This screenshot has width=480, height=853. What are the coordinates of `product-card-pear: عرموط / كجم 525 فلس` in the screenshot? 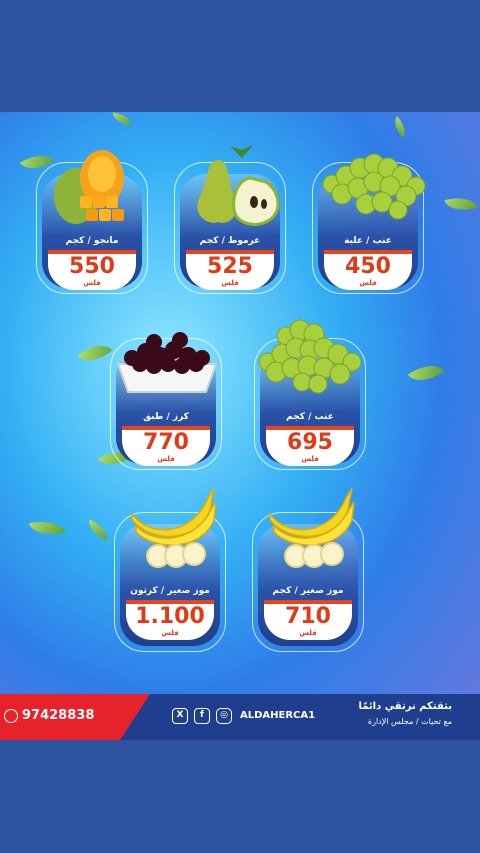 It's located at (230, 220).